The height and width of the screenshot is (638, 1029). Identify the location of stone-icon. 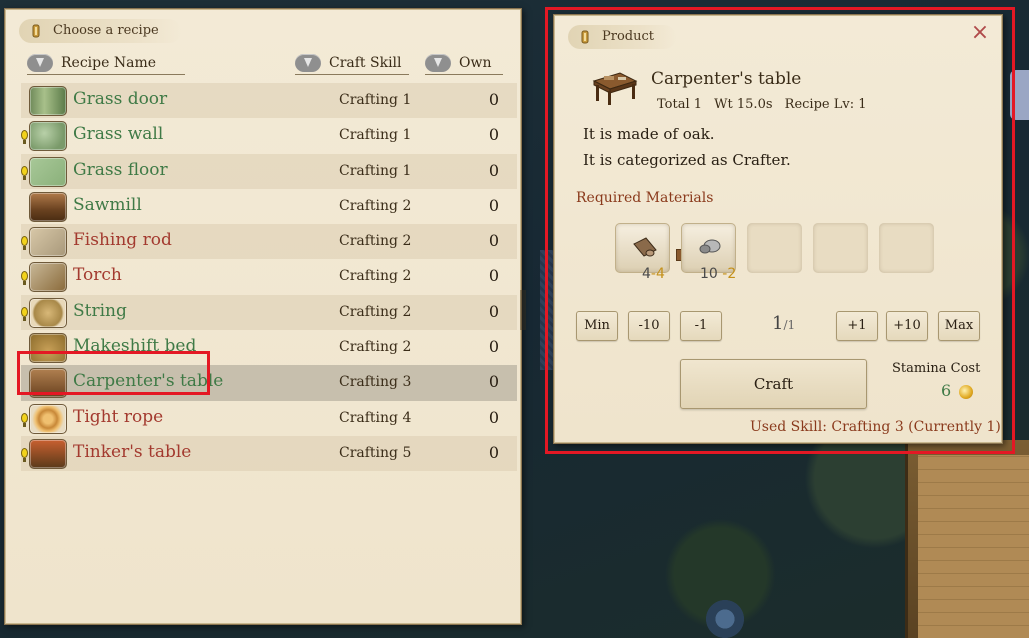
(710, 246).